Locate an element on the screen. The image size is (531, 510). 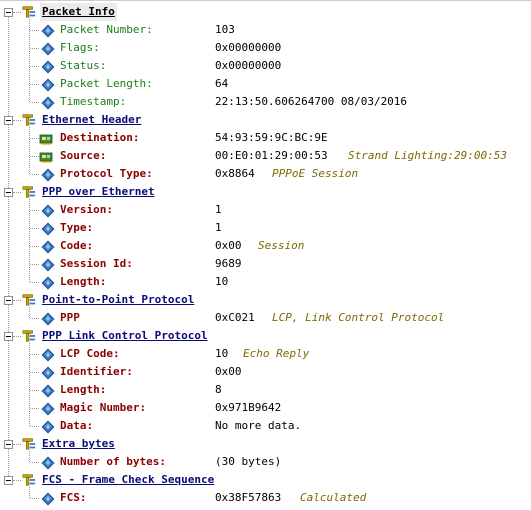
field-value: 54:93:59:9C:BC:9E is located at coordinates (271, 137).